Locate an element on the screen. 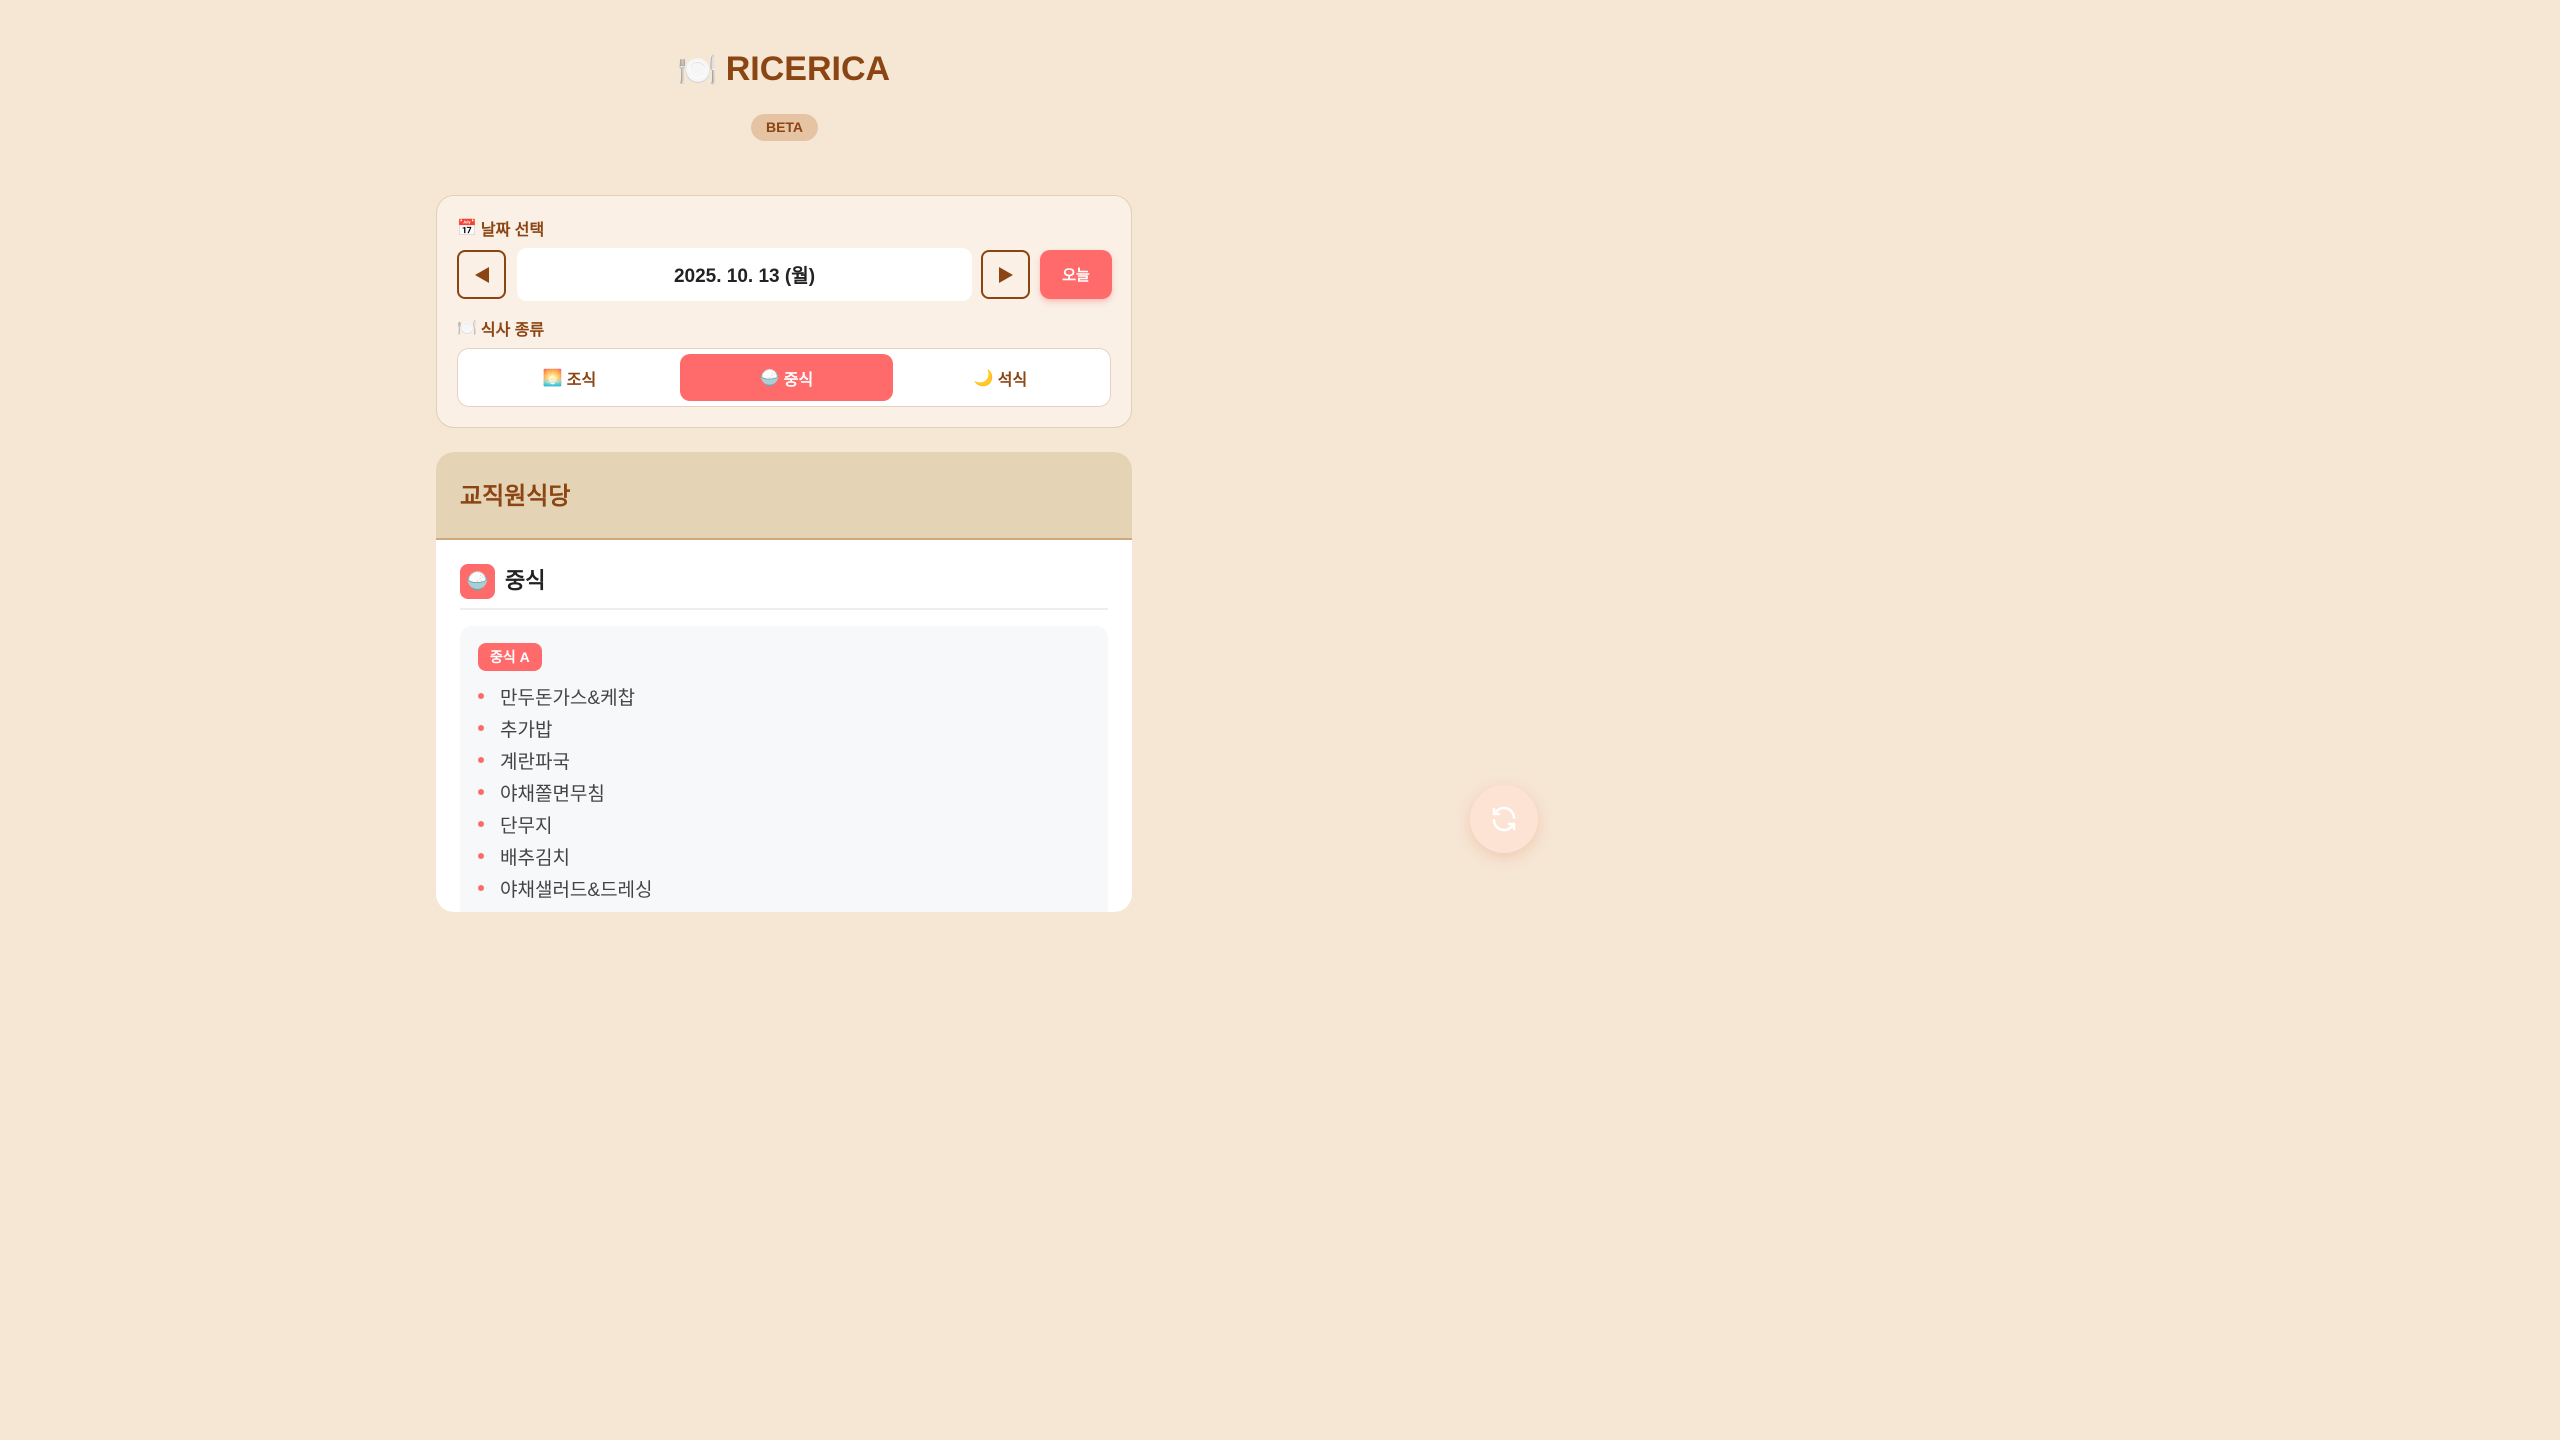 Image resolution: width=2560 pixels, height=1440 pixels. next-date-button is located at coordinates (1005, 274).